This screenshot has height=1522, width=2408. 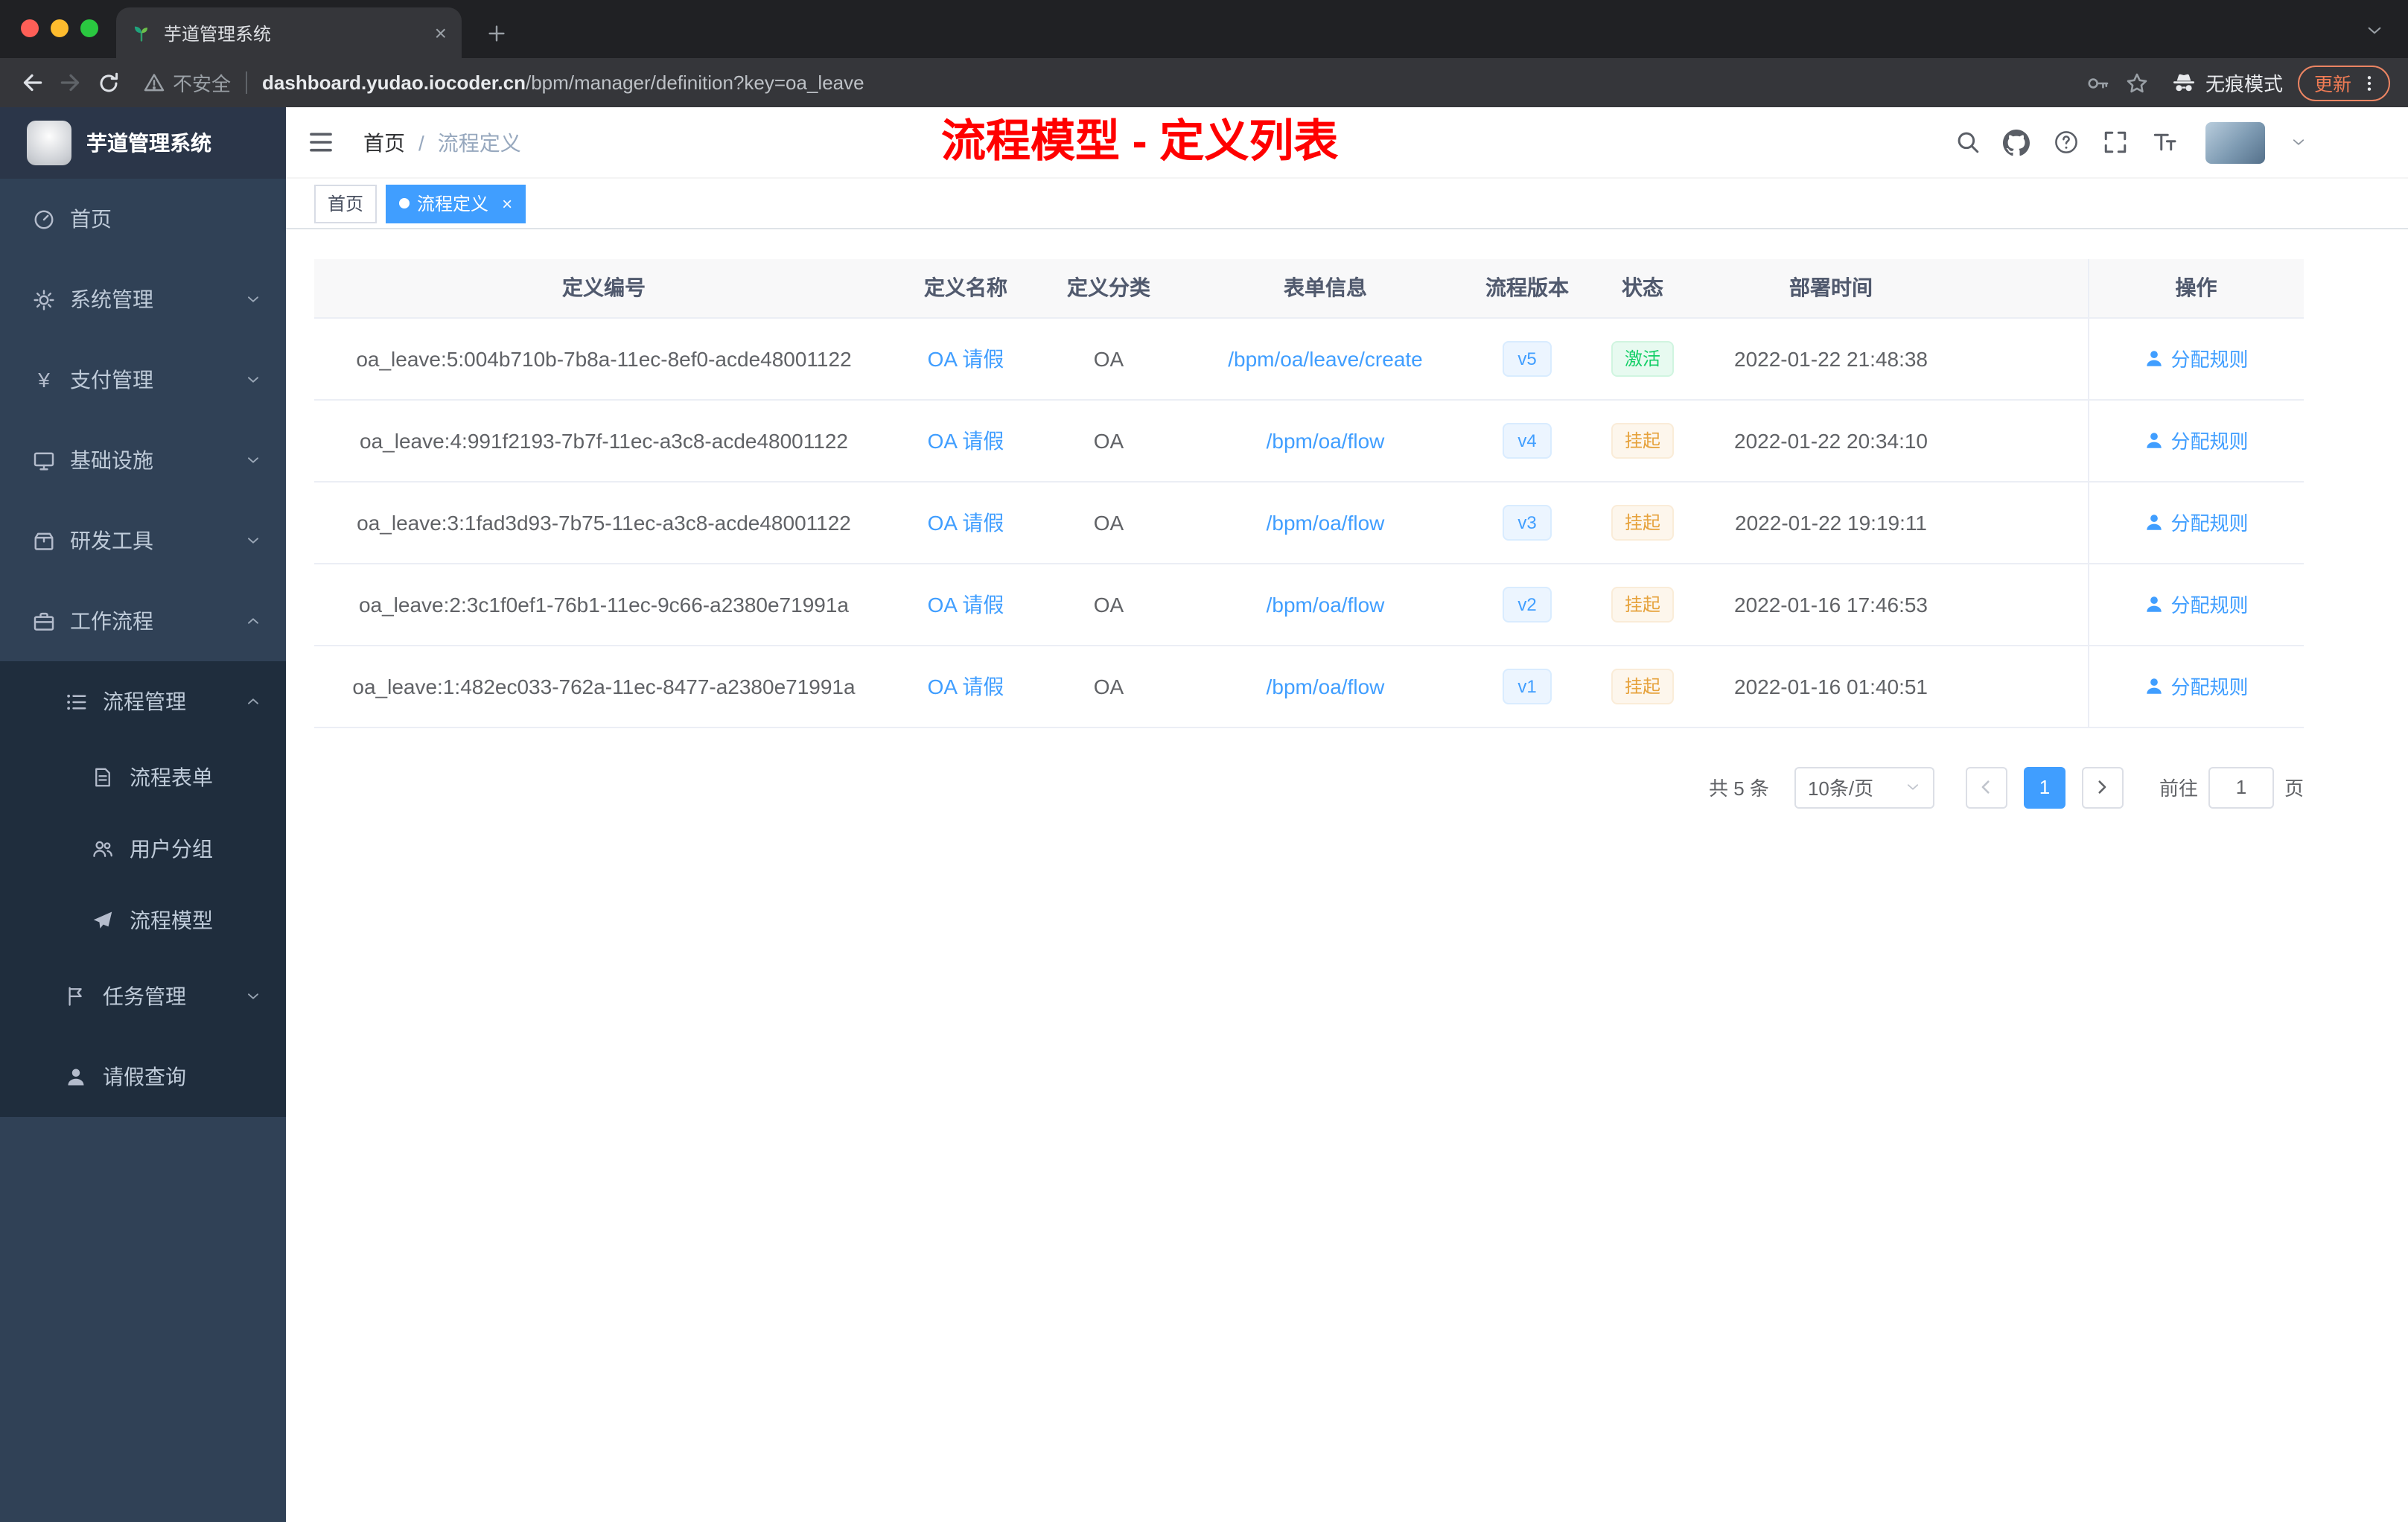 What do you see at coordinates (346, 203) in the screenshot?
I see `tag-home: 首页` at bounding box center [346, 203].